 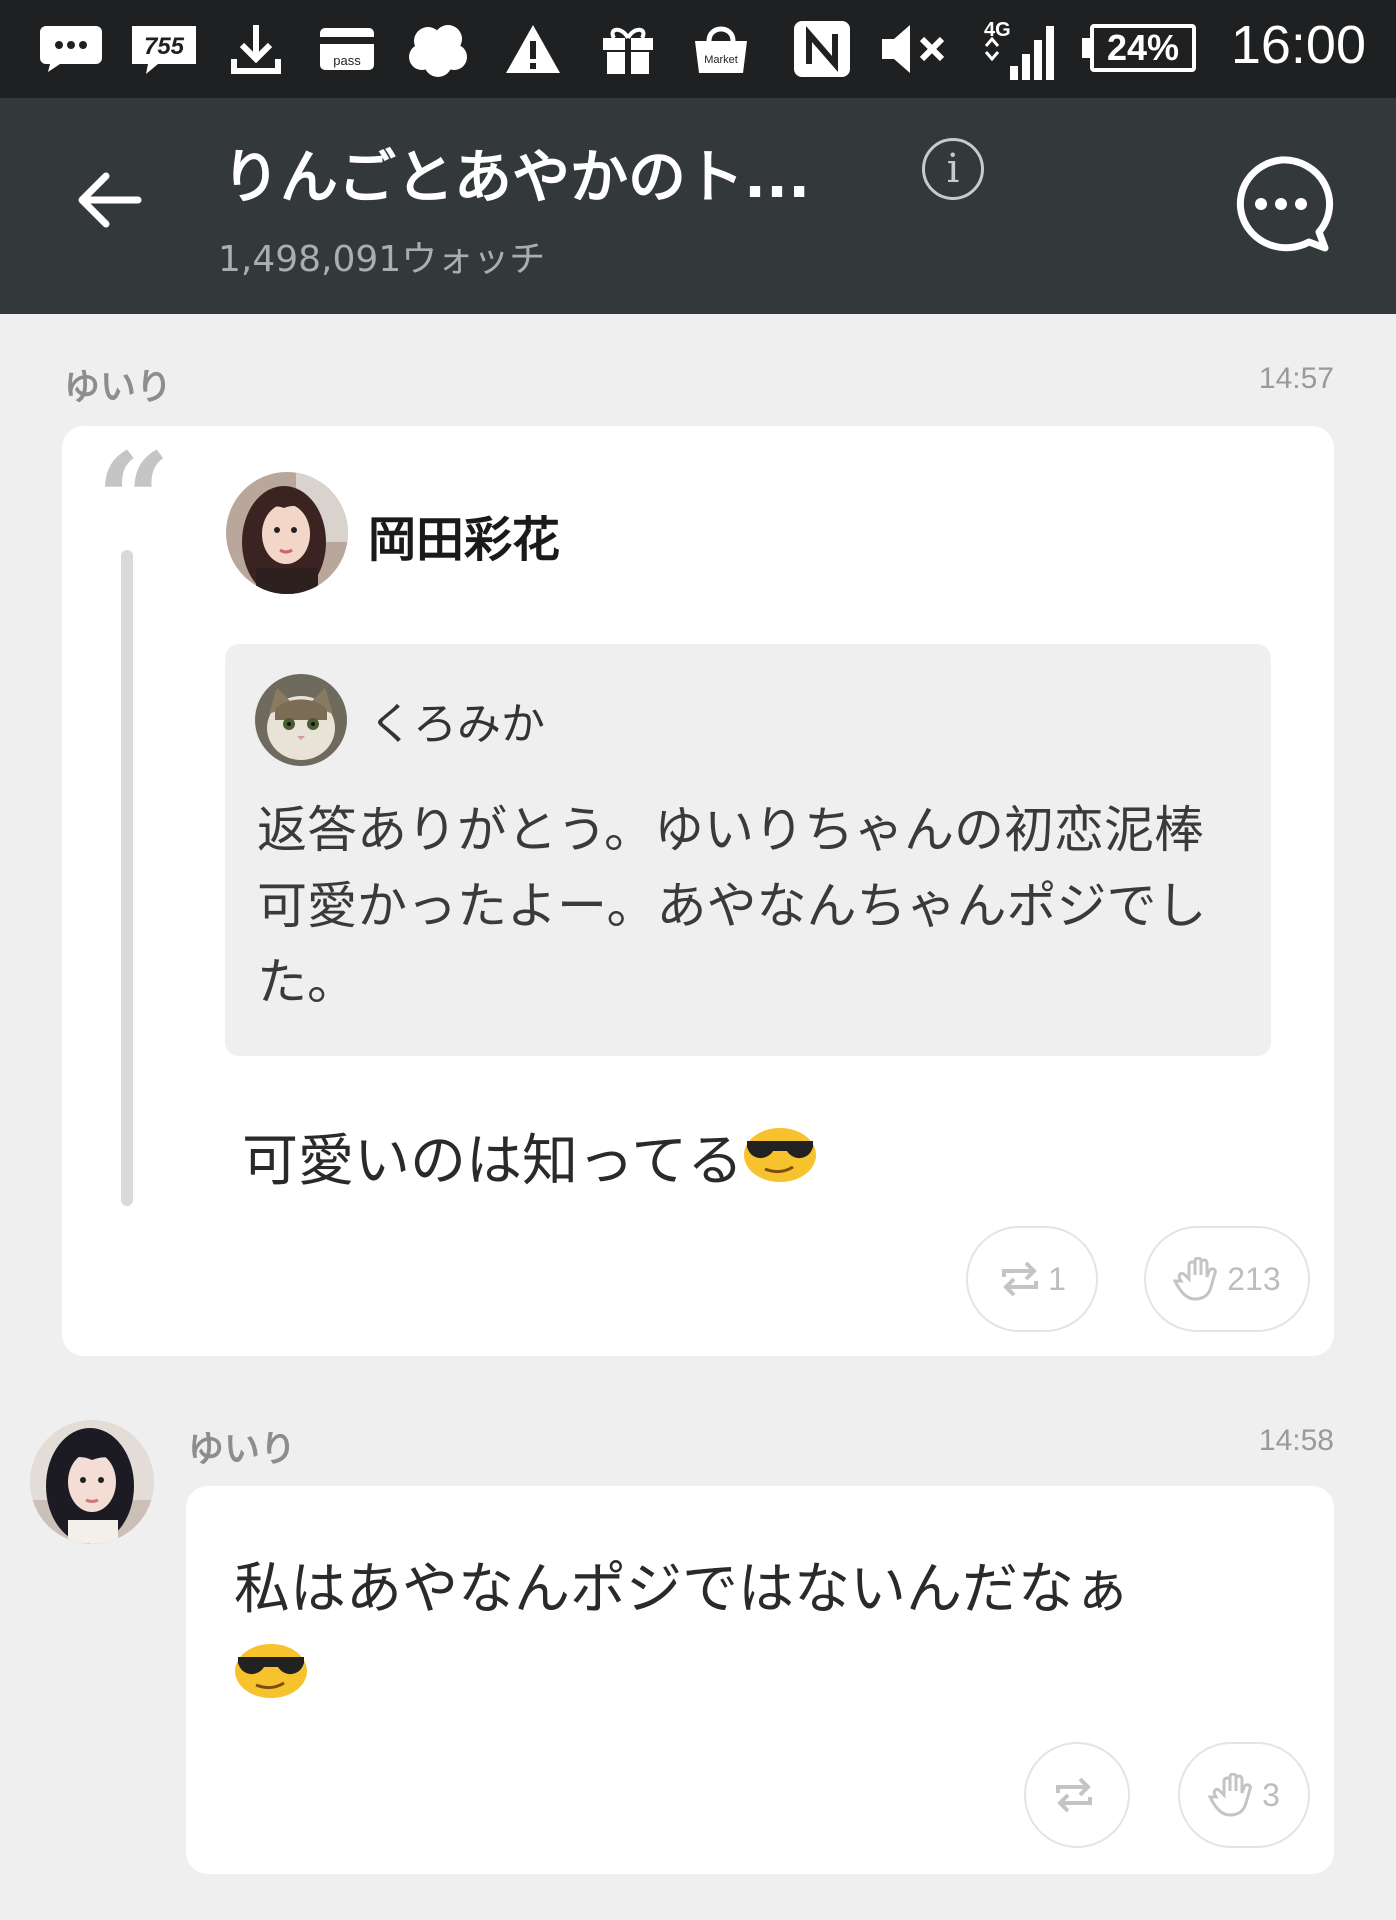 What do you see at coordinates (682, 1589) in the screenshot?
I see `message-text: 私はあやなんポジではないんだなぁ` at bounding box center [682, 1589].